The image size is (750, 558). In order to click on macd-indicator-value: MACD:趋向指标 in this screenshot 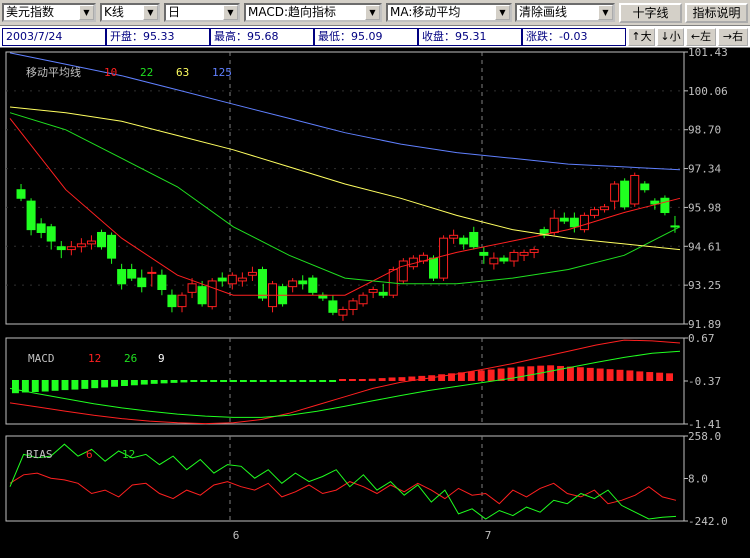, I will do `click(292, 12)`.